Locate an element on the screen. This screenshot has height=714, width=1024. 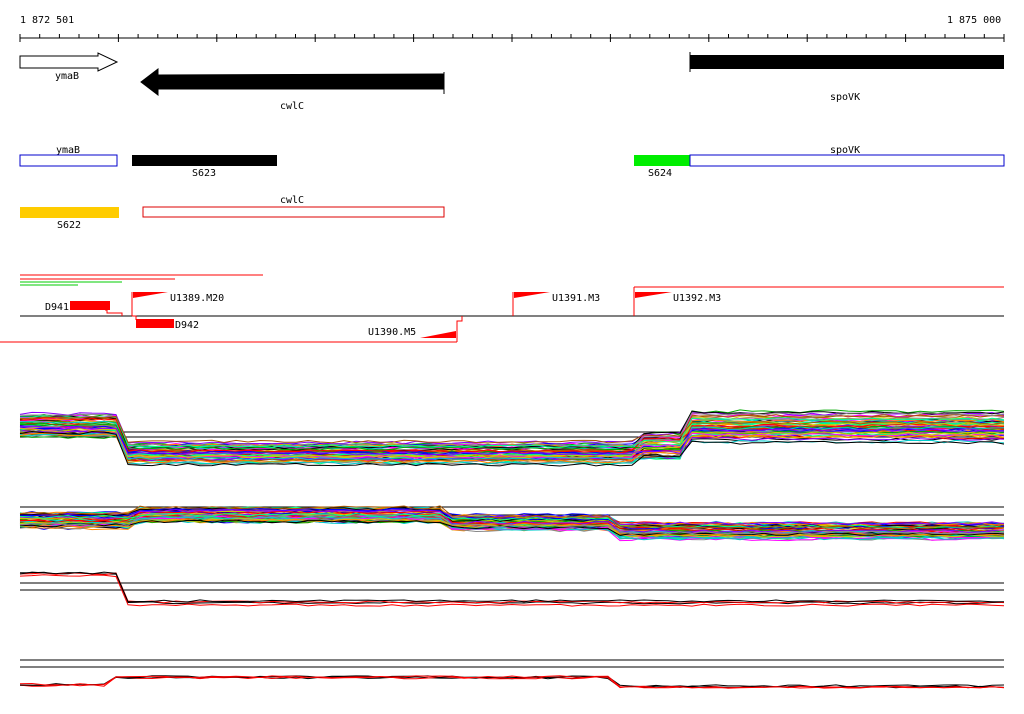
tu-label-U1390: U1390.M5 is located at coordinates (392, 332).